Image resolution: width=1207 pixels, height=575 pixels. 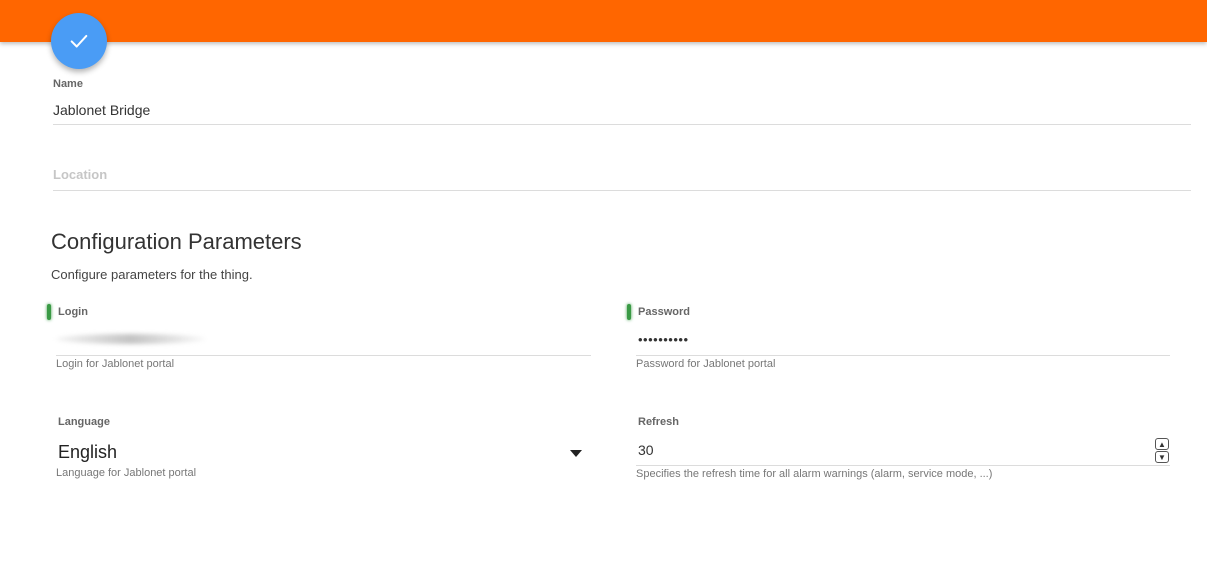 What do you see at coordinates (73, 312) in the screenshot?
I see `login-label: Login` at bounding box center [73, 312].